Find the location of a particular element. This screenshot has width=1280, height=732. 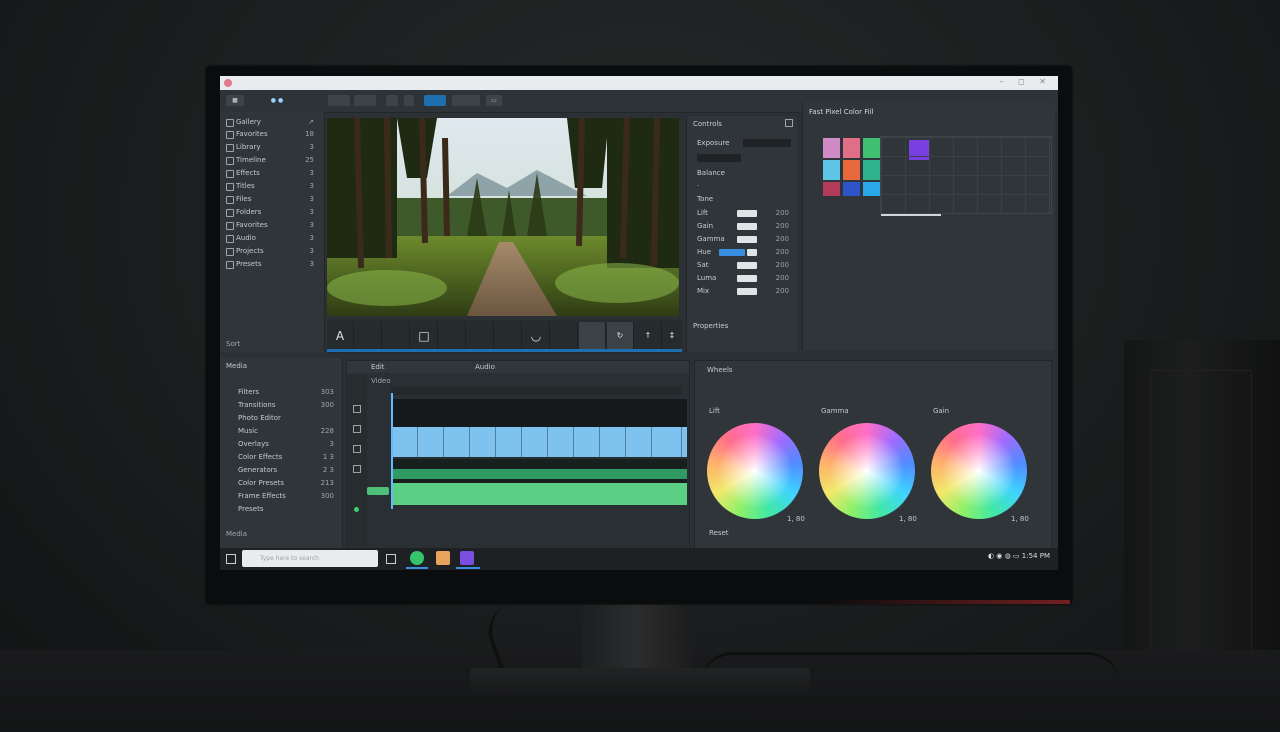

playback-progress-bar is located at coordinates (504, 350).